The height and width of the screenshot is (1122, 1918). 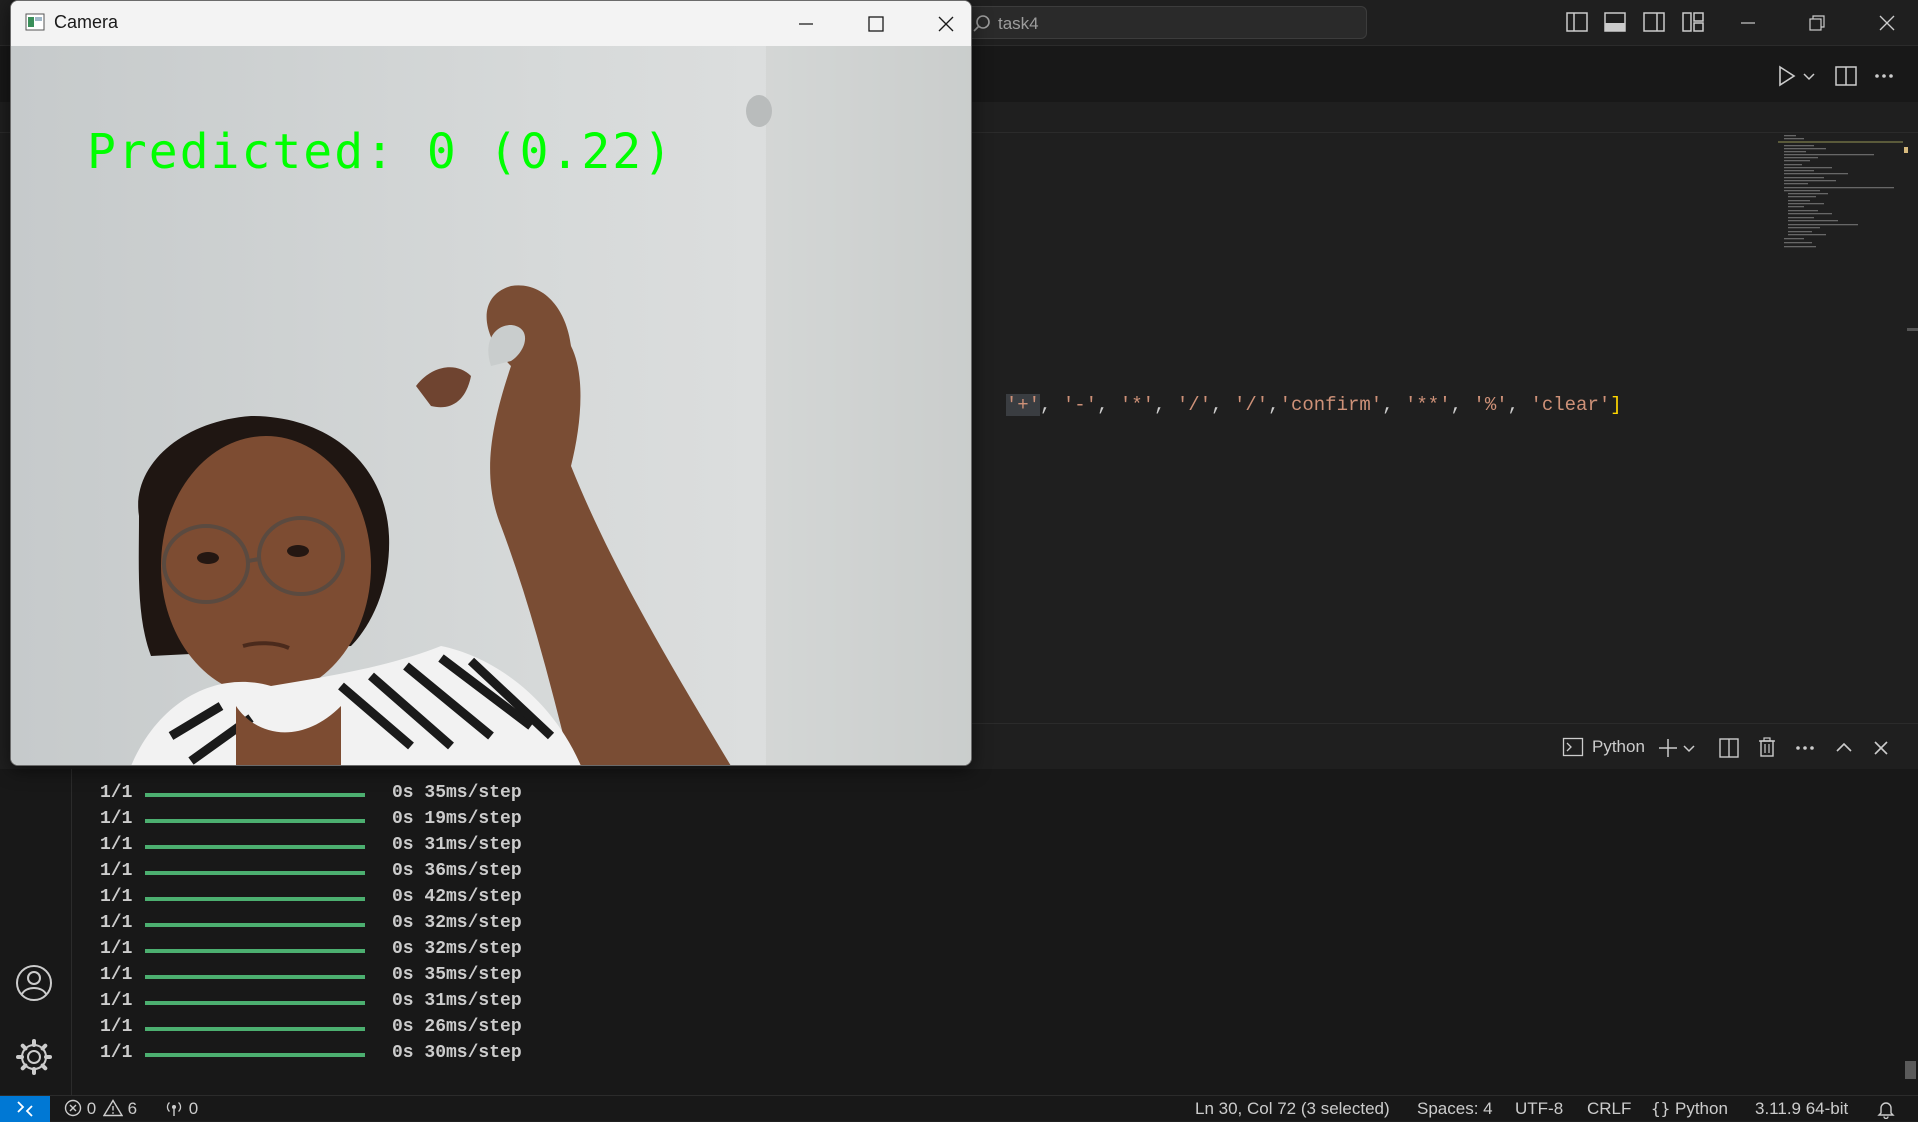 What do you see at coordinates (1577, 22) in the screenshot?
I see `toggle-primary-sidebar-icon` at bounding box center [1577, 22].